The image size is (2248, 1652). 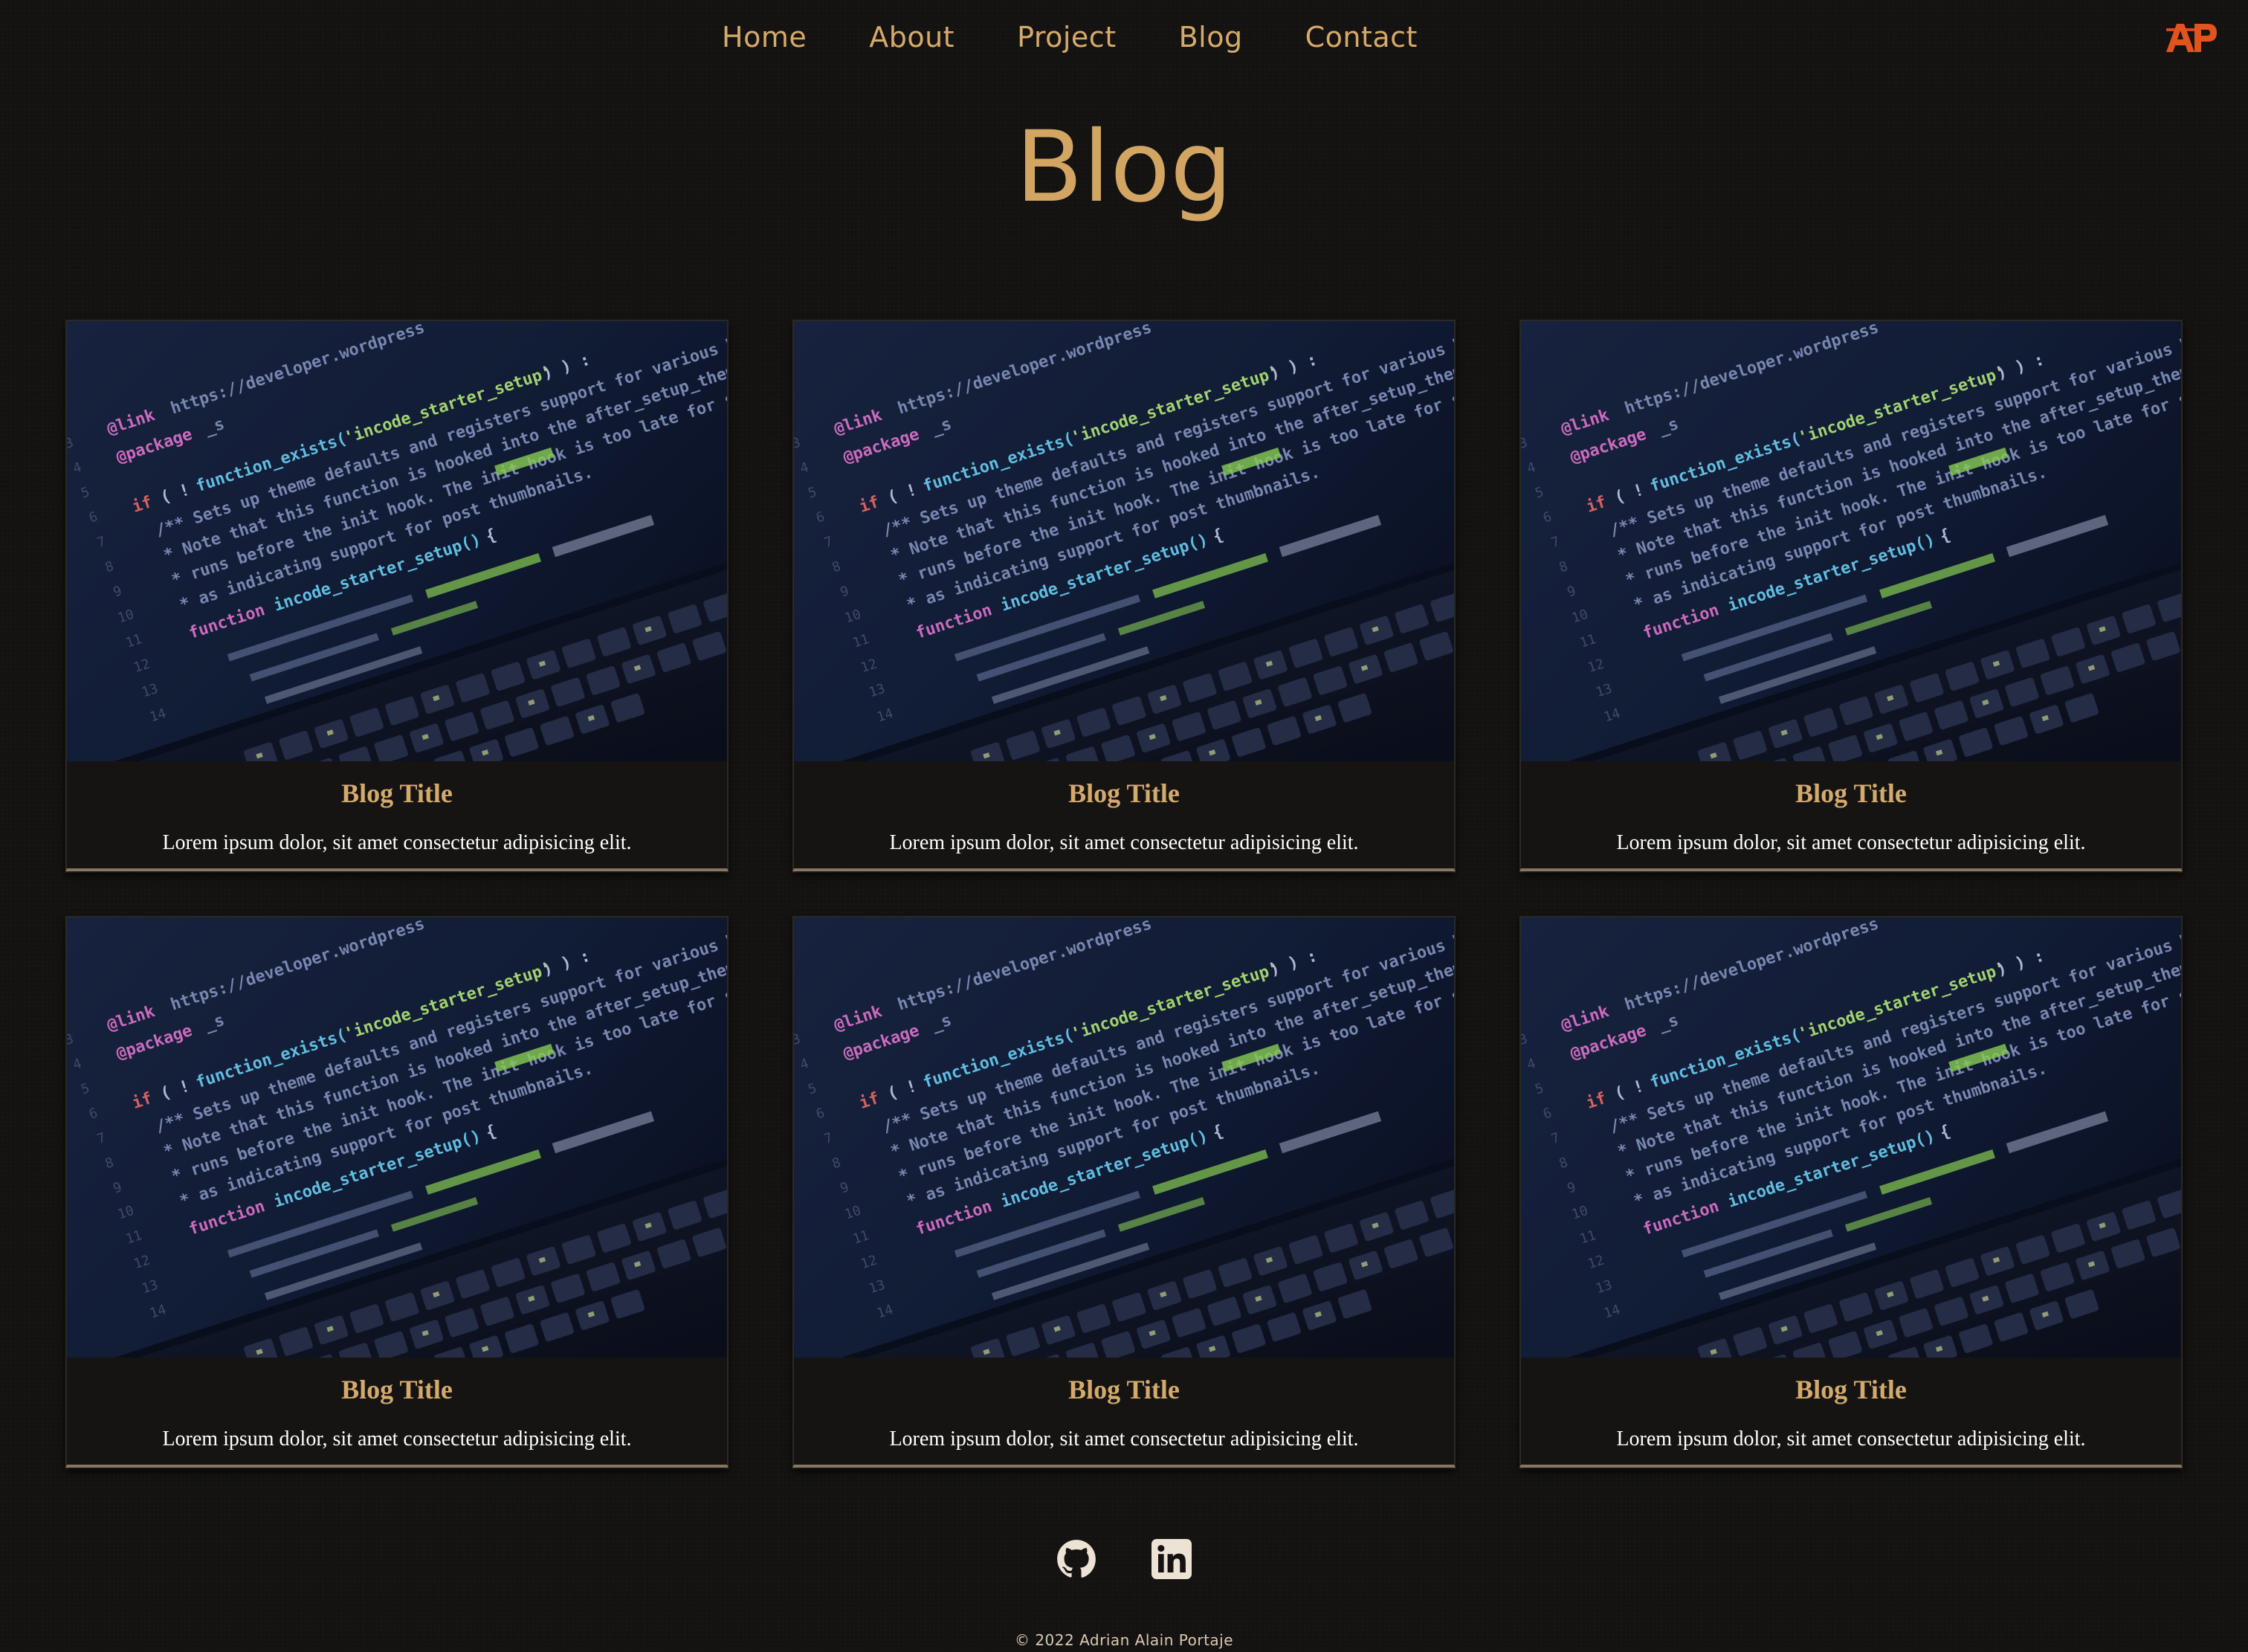 I want to click on top-nav: Home About Project Blog Contact, so click(x=1124, y=37).